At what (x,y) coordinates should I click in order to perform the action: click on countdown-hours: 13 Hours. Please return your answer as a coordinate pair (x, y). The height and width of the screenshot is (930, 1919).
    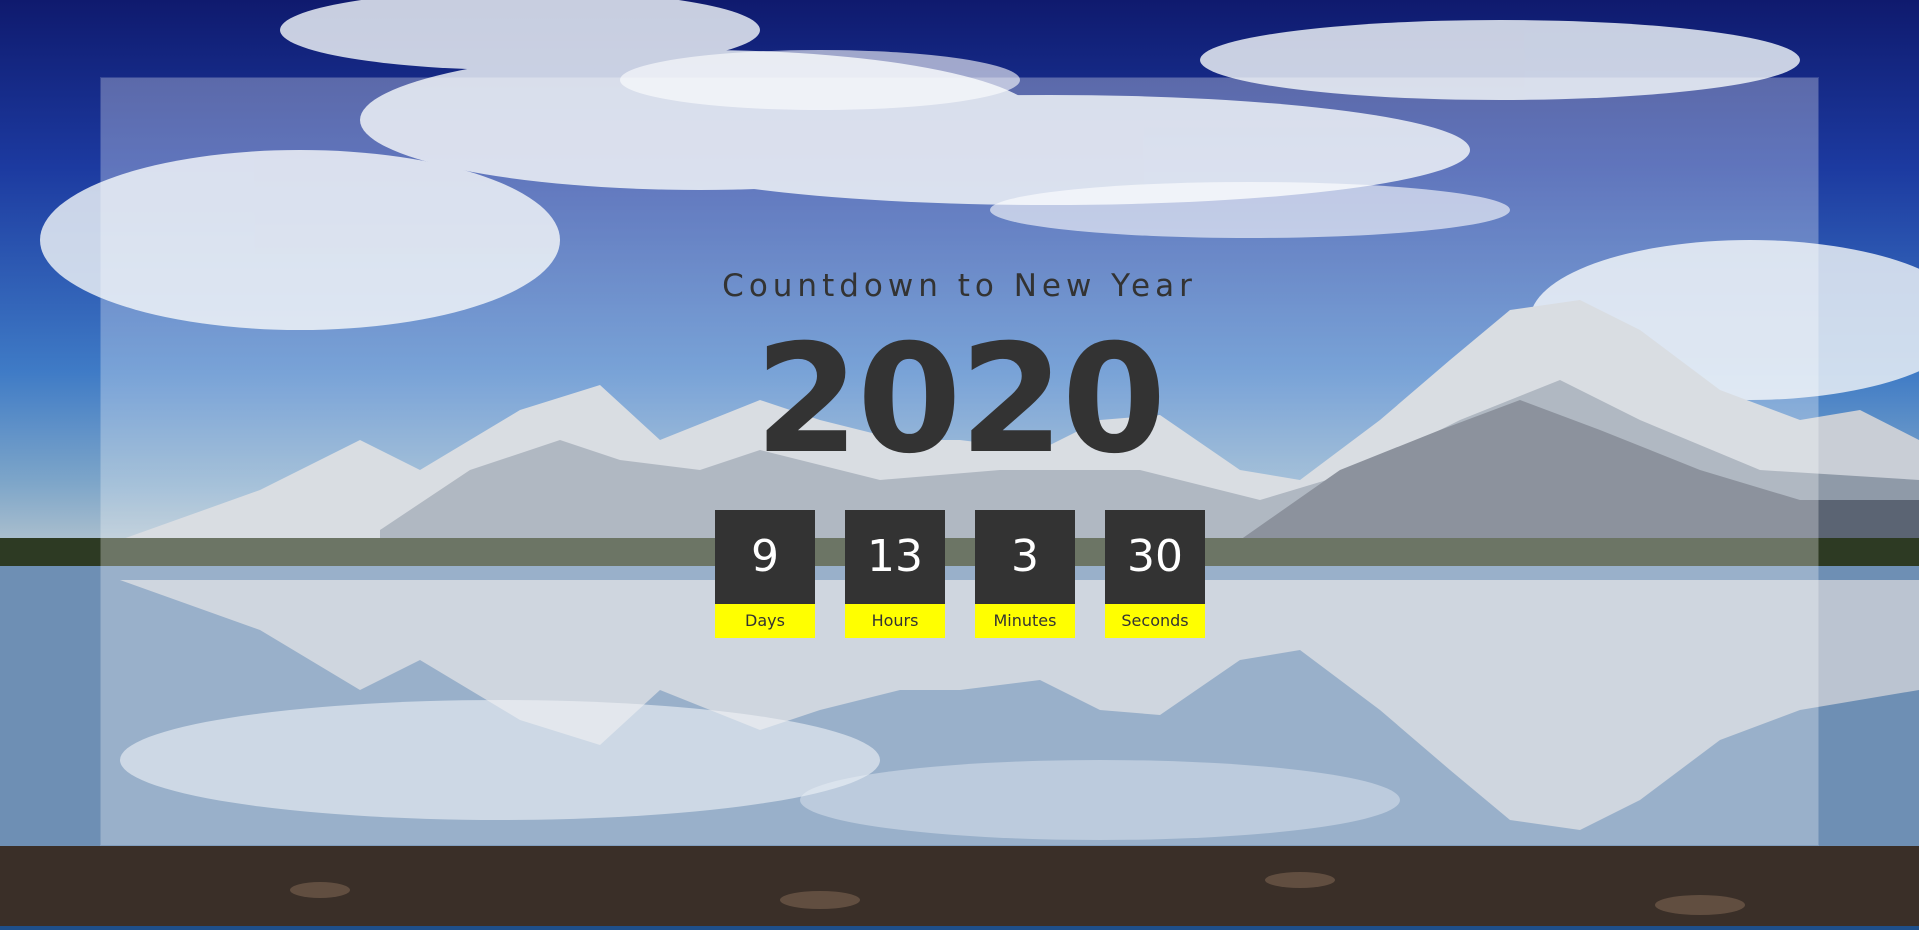
    Looking at the image, I should click on (895, 574).